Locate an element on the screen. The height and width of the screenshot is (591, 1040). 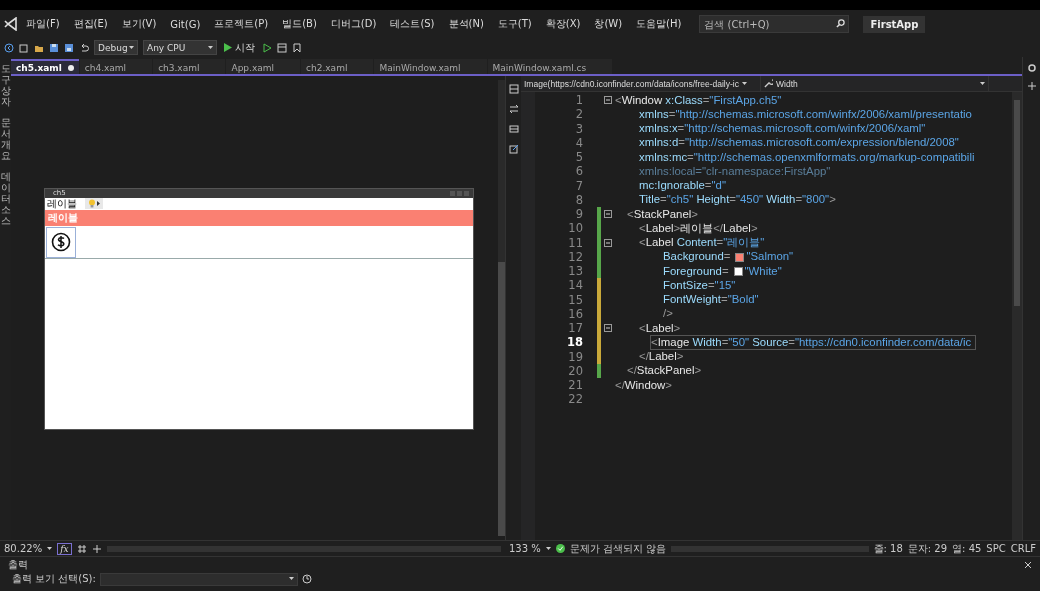
property-dropdown: Width is located at coordinates (875, 83).